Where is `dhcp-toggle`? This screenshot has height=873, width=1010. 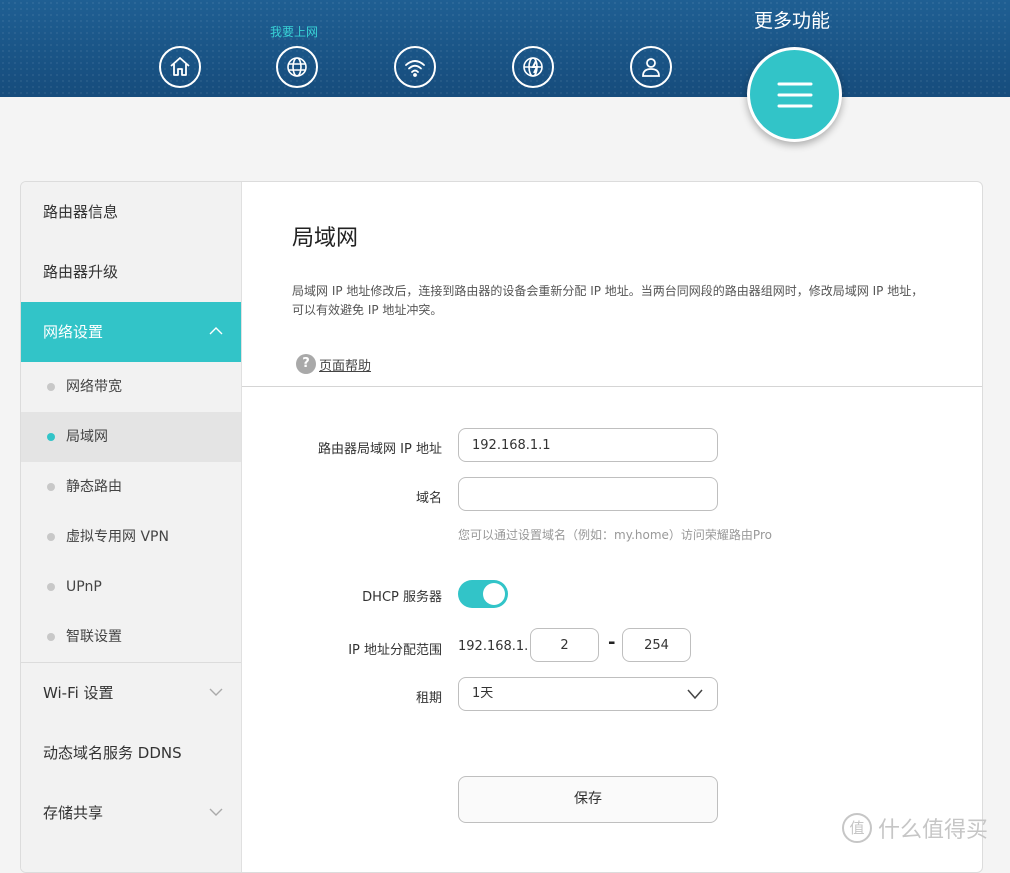
dhcp-toggle is located at coordinates (483, 594).